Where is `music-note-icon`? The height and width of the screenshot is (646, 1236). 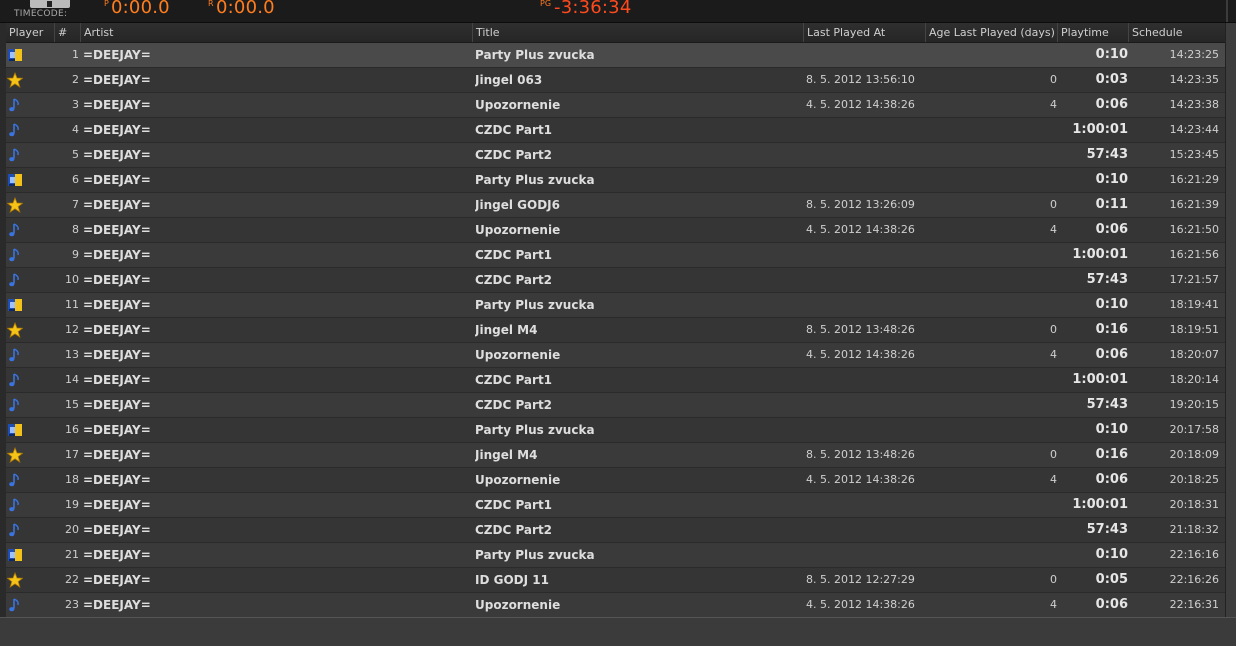
music-note-icon is located at coordinates (15, 255).